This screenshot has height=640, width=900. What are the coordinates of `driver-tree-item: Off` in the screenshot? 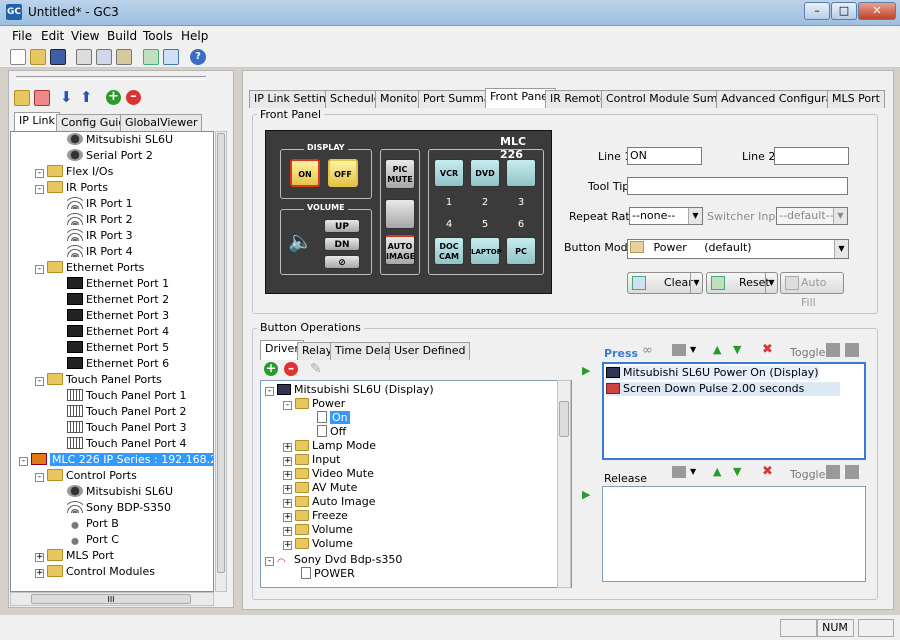 It's located at (331, 432).